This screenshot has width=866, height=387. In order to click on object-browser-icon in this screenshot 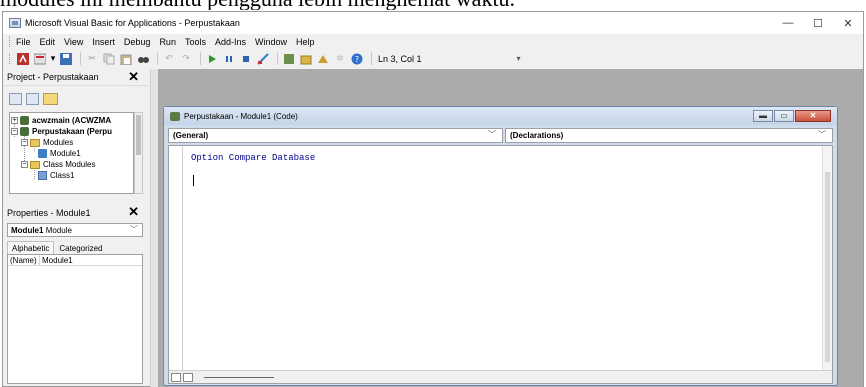, I will do `click(323, 58)`.